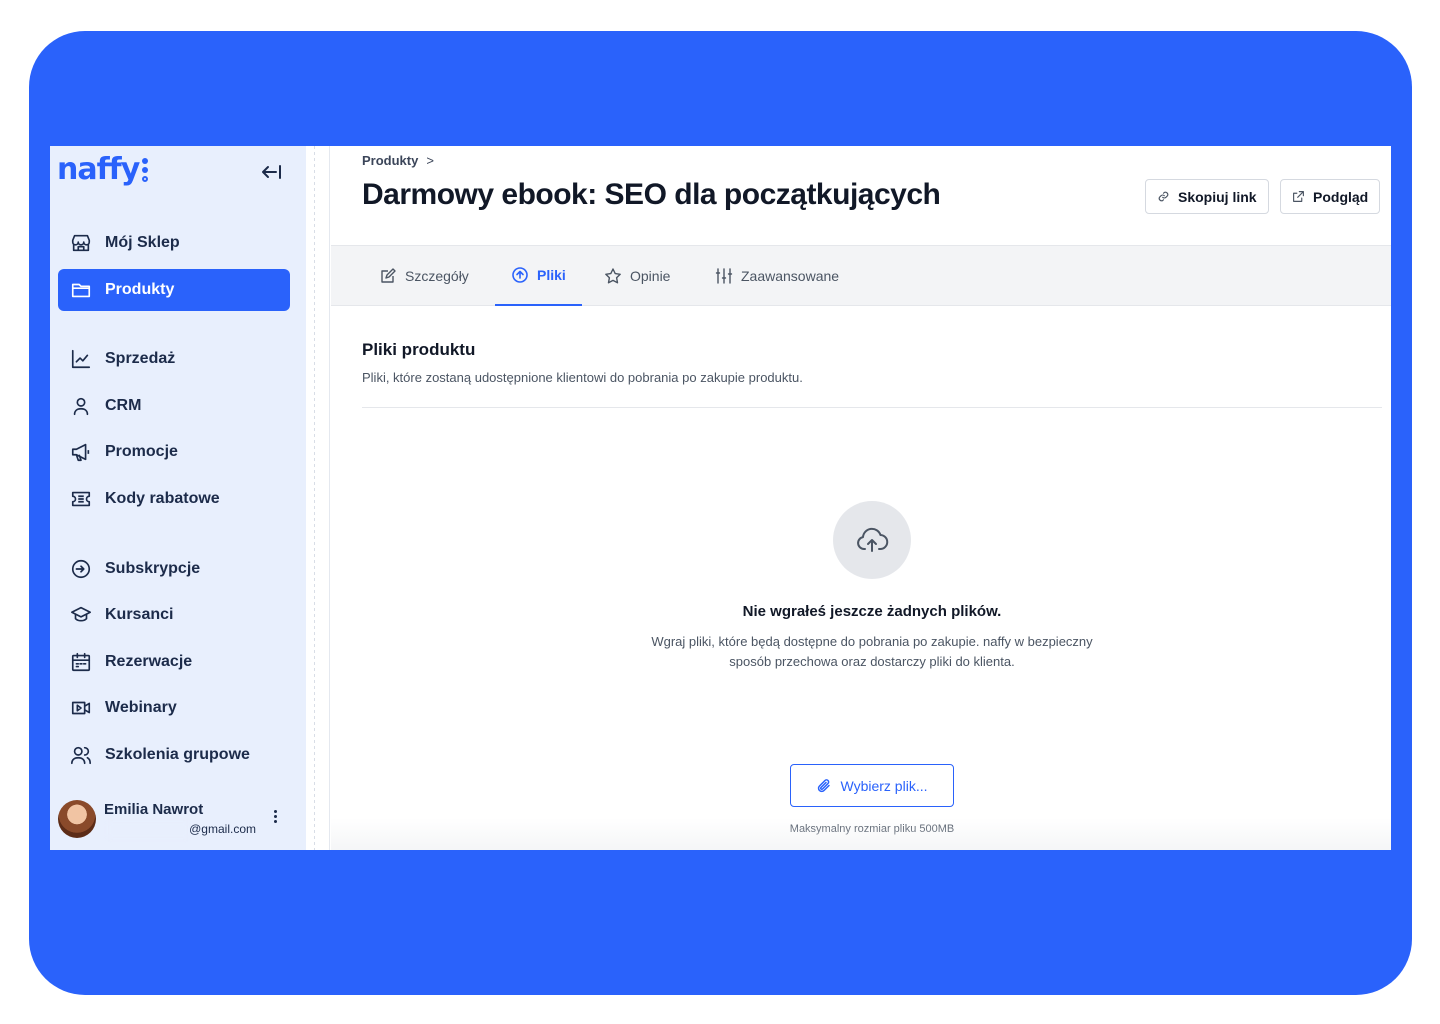 The width and height of the screenshot is (1440, 1024). I want to click on copy-link-button: Skopiuj link, so click(1207, 196).